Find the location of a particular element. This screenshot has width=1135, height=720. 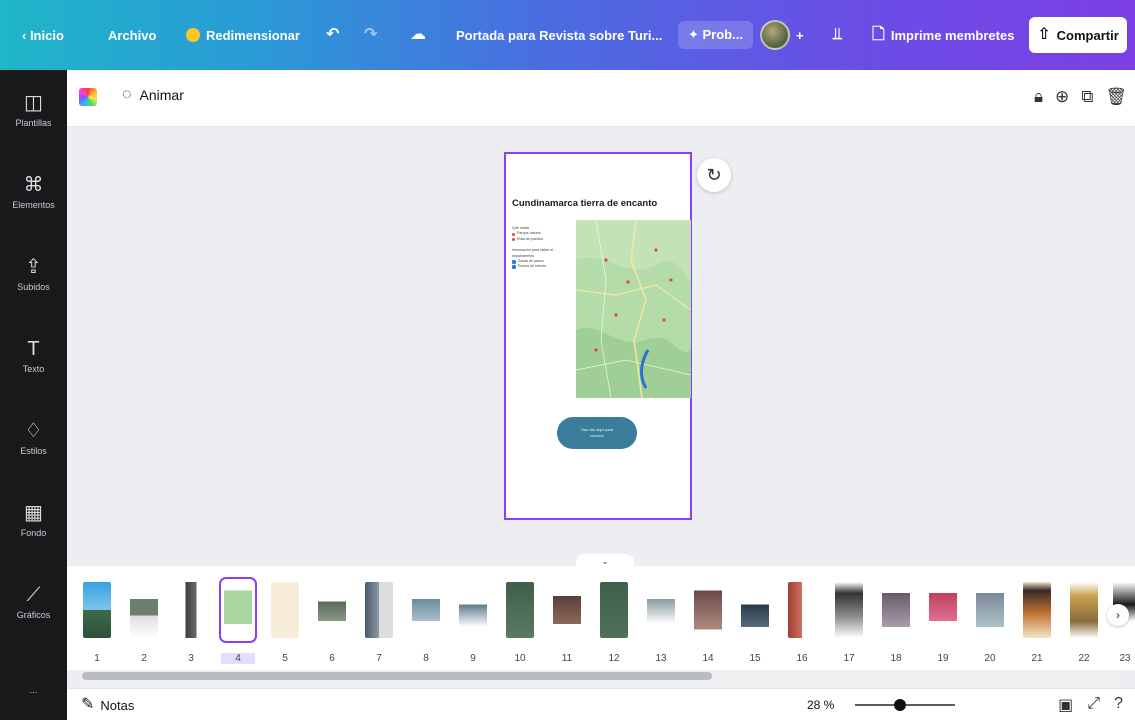

rotate-button: ↻ is located at coordinates (714, 175).